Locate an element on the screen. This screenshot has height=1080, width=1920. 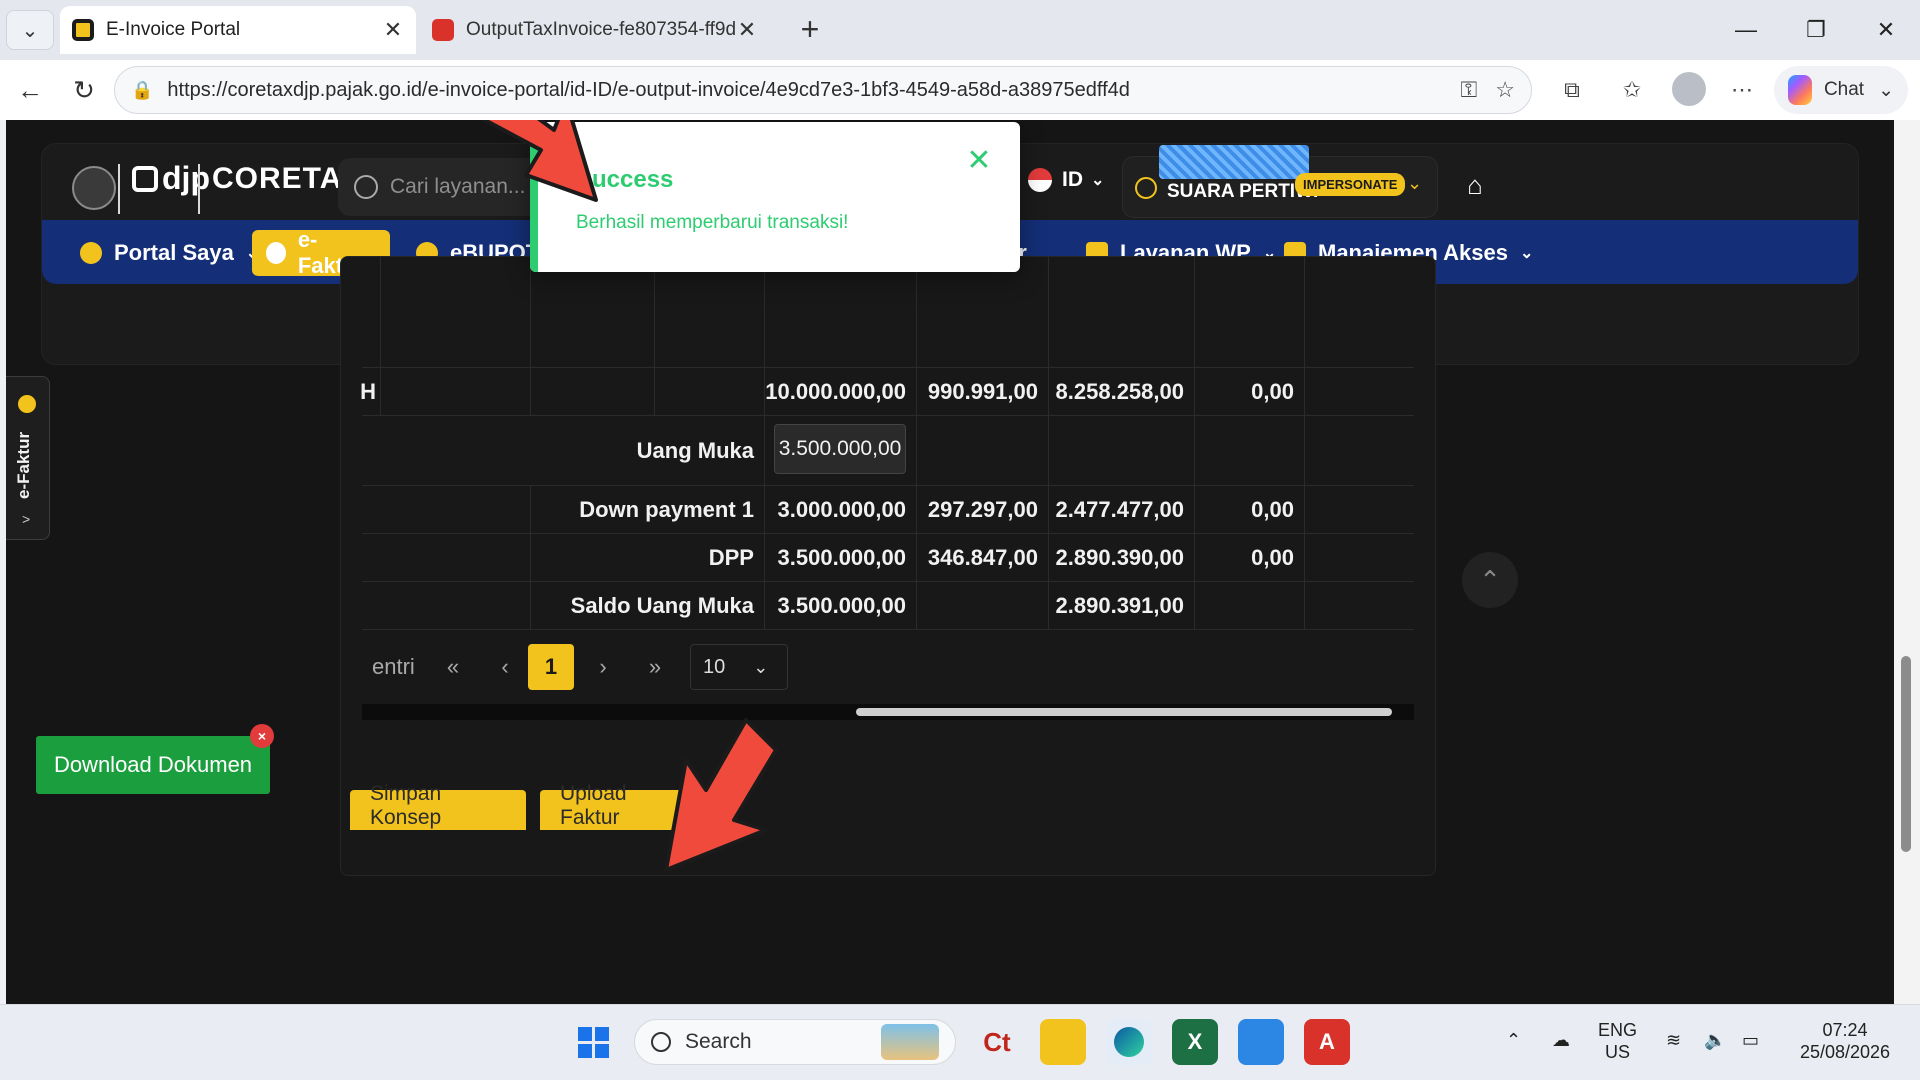
clock: 07:24 25/08/2026 is located at coordinates (1845, 1041).